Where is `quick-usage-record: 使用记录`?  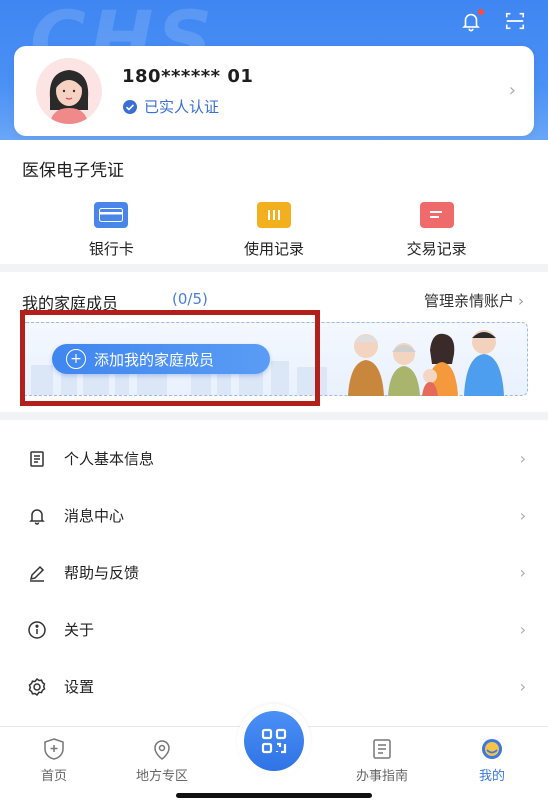
quick-usage-record: 使用记录 is located at coordinates (274, 227).